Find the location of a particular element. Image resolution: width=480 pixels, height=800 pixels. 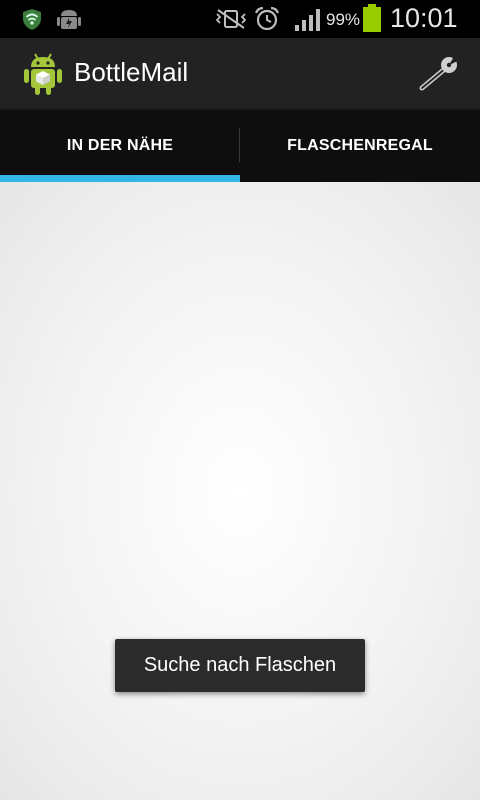

tab-flaschenregal: FLASCHENREGAL is located at coordinates (360, 146).